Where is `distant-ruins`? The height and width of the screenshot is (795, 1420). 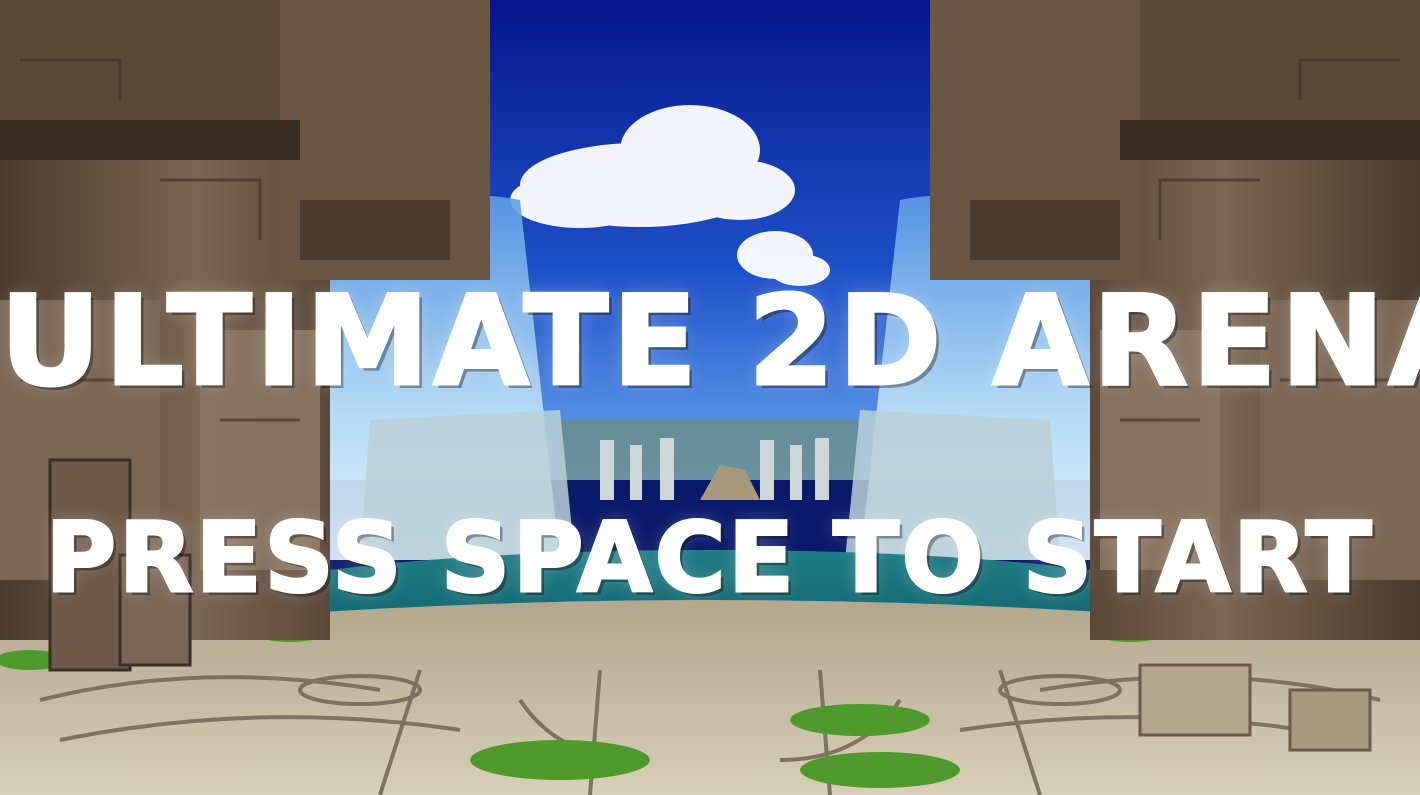
distant-ruins is located at coordinates (710, 460).